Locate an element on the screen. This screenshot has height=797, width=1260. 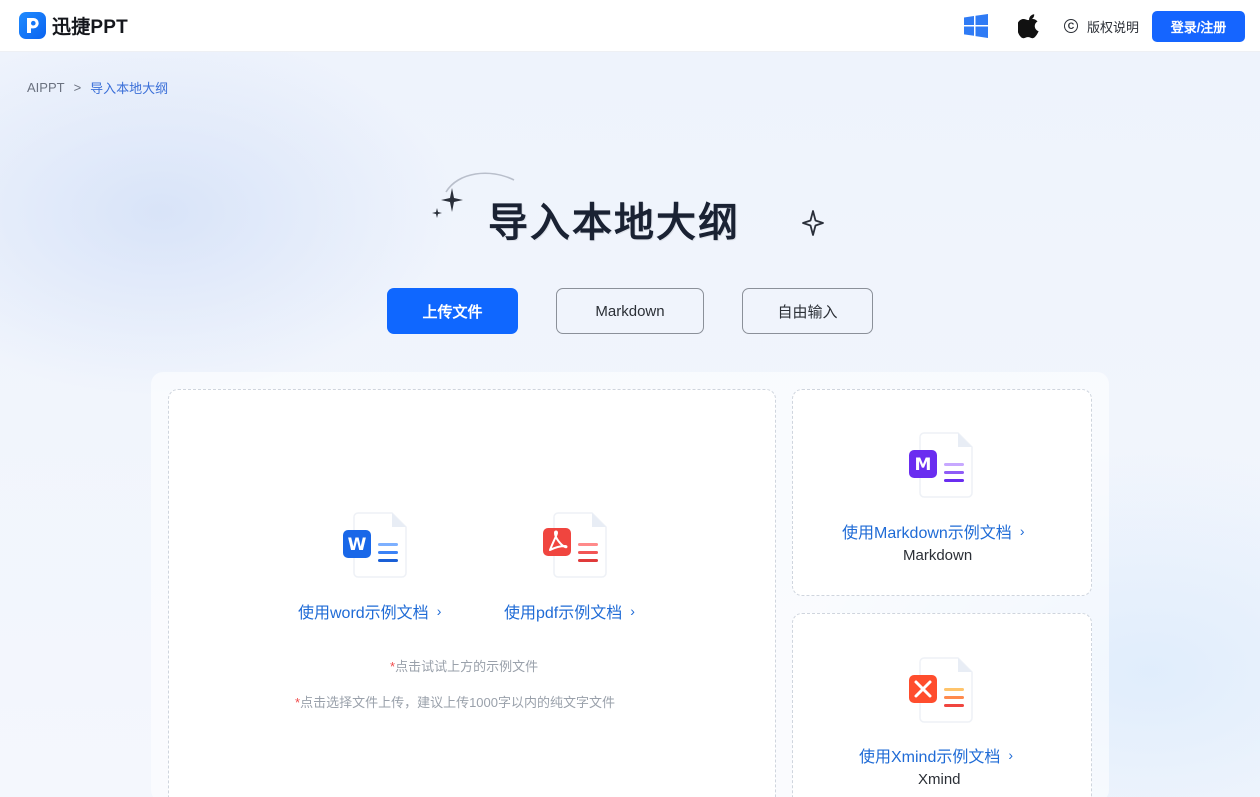
markdown-card-label: Markdown is located at coordinates (938, 555).